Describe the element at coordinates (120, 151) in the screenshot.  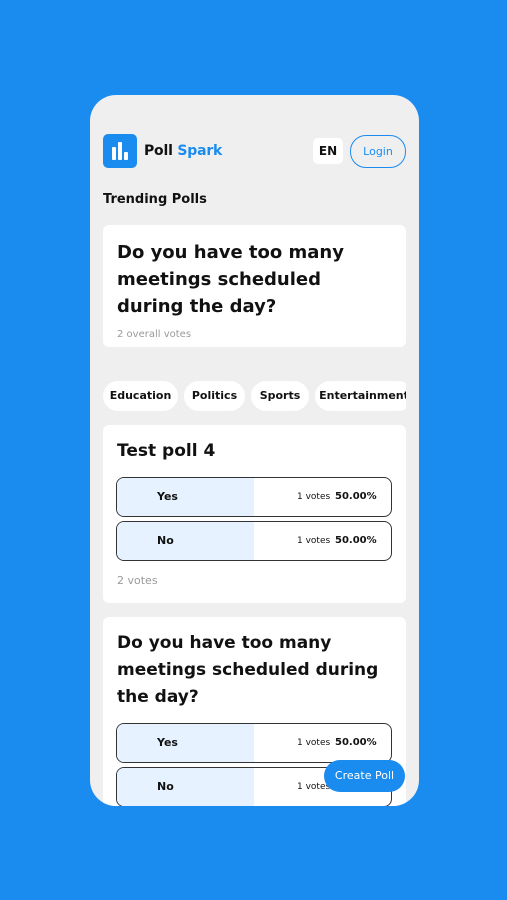
I see `poll-chart-icon` at that location.